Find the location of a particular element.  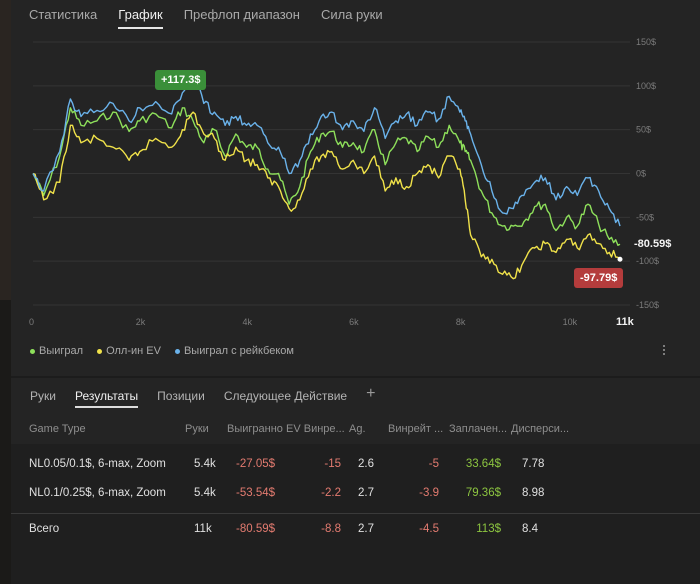

cell-rake-paid: 33.64$ is located at coordinates (483, 464).